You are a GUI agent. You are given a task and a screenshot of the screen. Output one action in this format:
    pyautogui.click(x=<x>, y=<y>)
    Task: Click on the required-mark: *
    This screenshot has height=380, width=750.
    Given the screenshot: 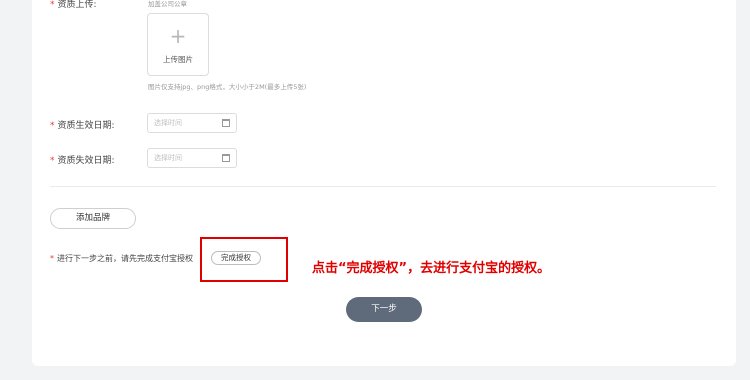 What is the action you would take?
    pyautogui.click(x=52, y=5)
    